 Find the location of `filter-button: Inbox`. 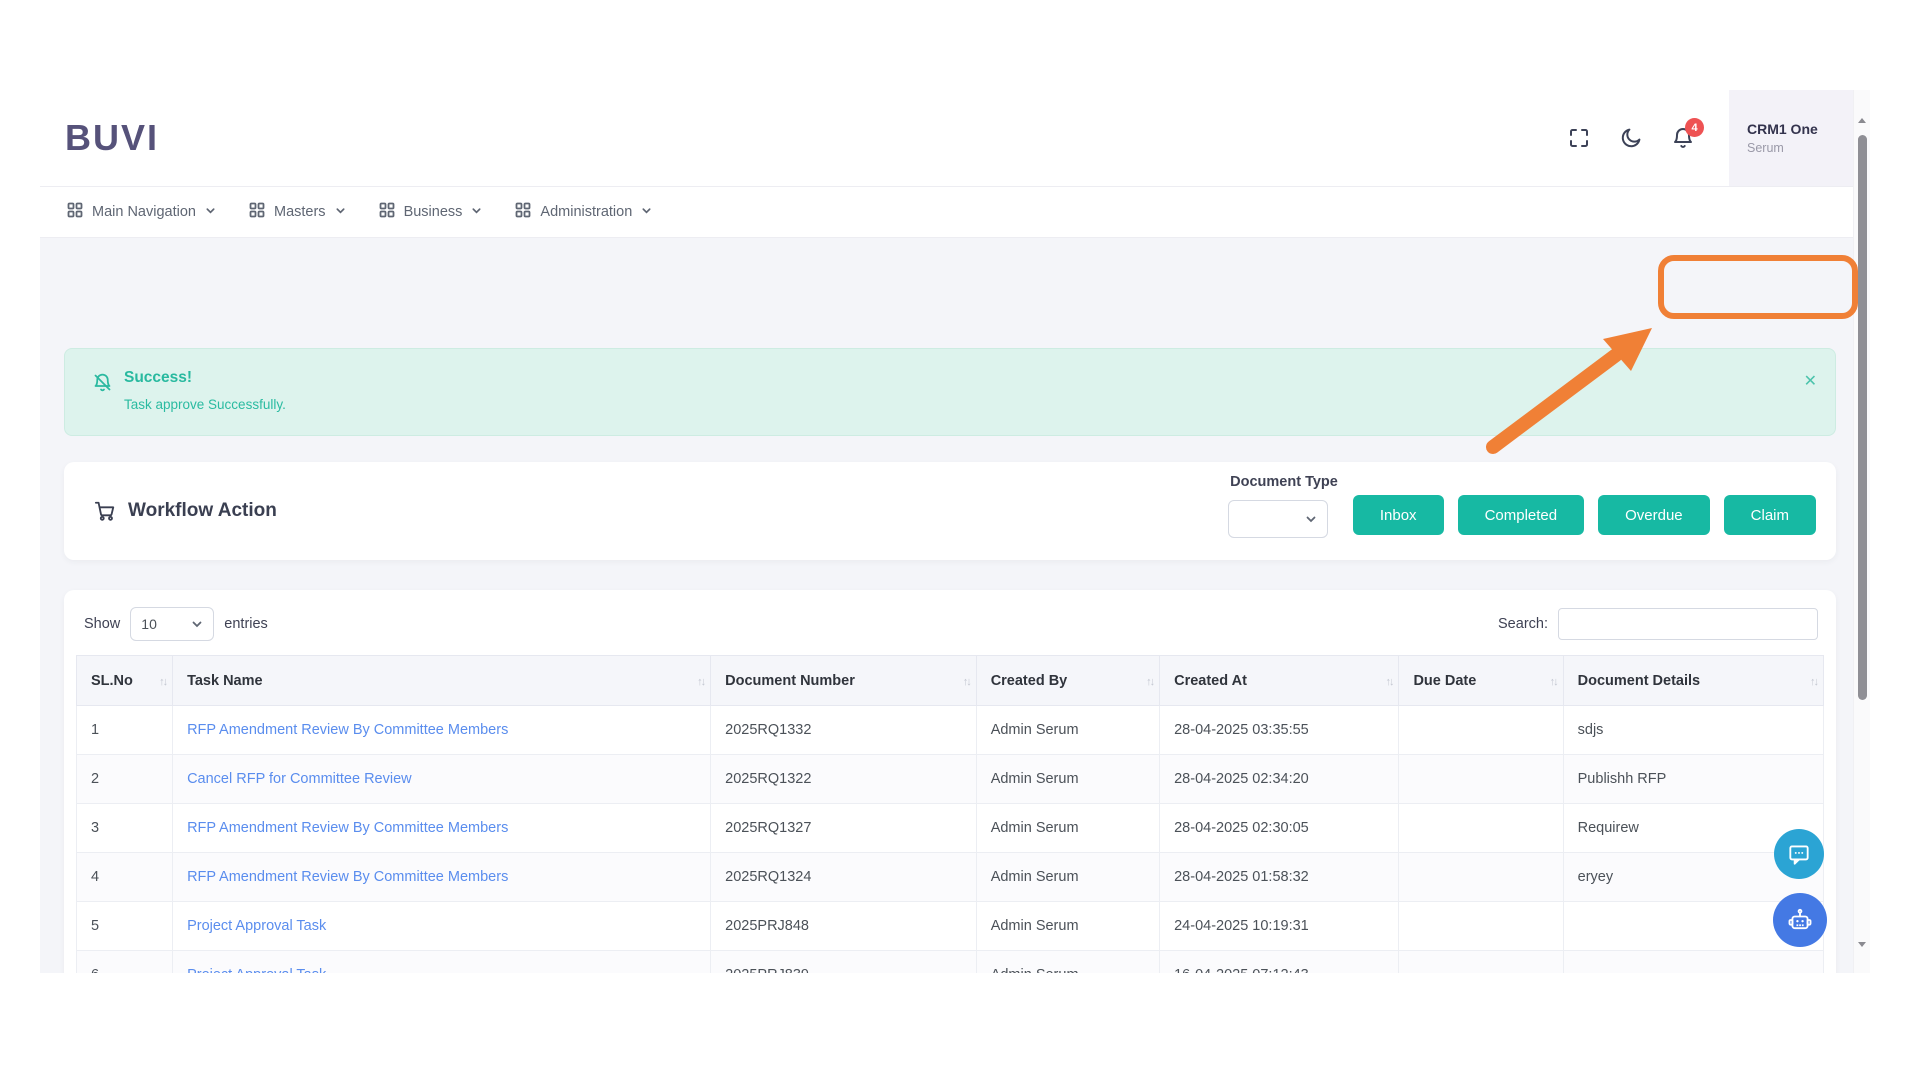

filter-button: Inbox is located at coordinates (1398, 515).